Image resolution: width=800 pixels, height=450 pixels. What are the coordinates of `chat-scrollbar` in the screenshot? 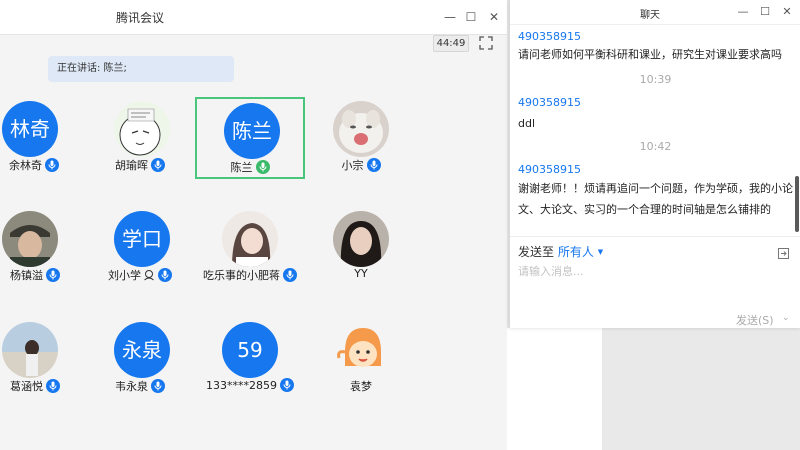 It's located at (797, 204).